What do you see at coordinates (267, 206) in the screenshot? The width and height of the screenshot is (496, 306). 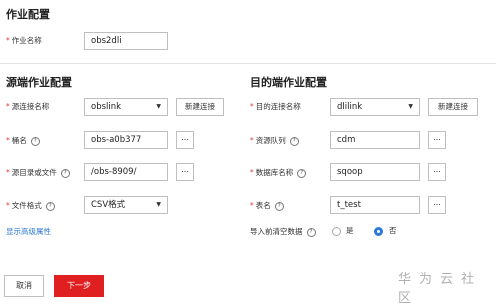 I see `destination-table-label: * 表名?` at bounding box center [267, 206].